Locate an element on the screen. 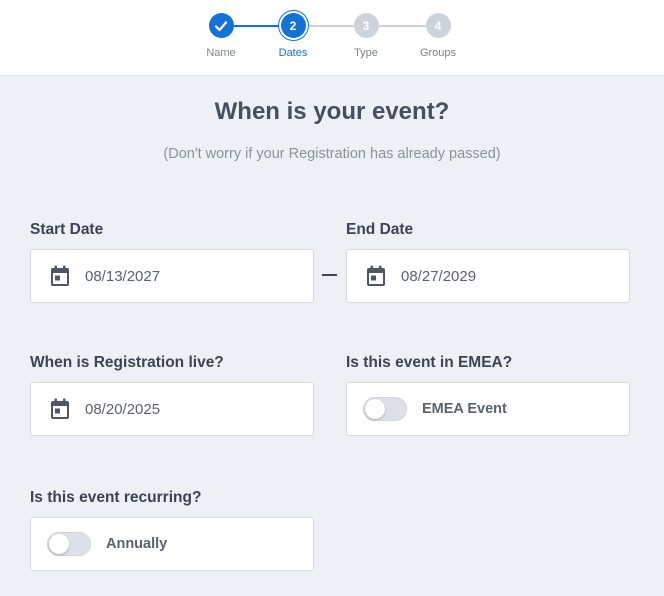 The image size is (664, 596). registration-date-value: 08/20/2025 is located at coordinates (123, 409).